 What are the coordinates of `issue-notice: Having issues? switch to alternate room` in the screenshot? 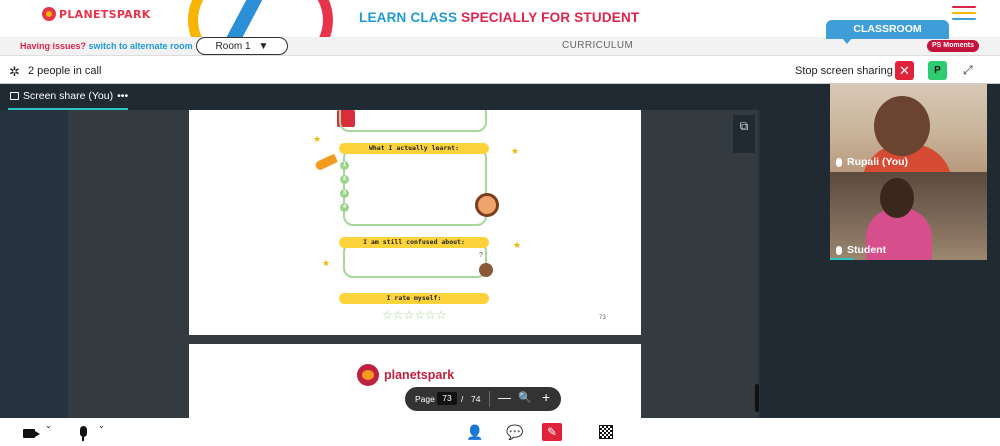 It's located at (106, 46).